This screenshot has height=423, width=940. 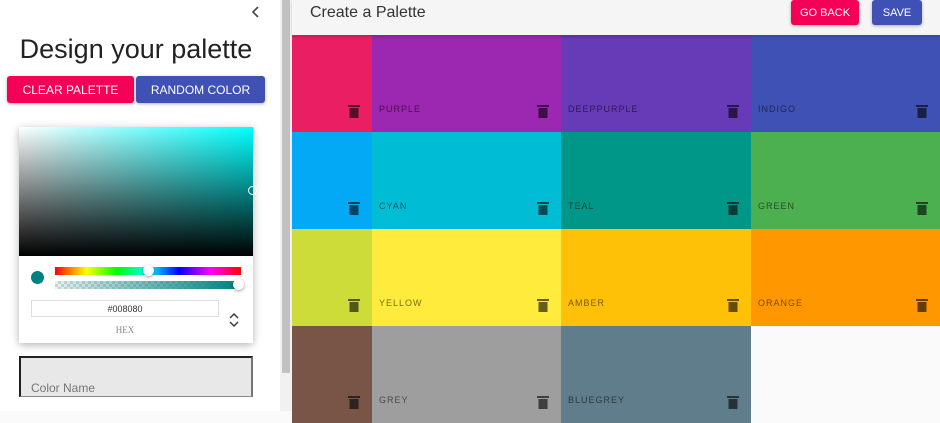 What do you see at coordinates (897, 12) in the screenshot?
I see `save-button: SAVE` at bounding box center [897, 12].